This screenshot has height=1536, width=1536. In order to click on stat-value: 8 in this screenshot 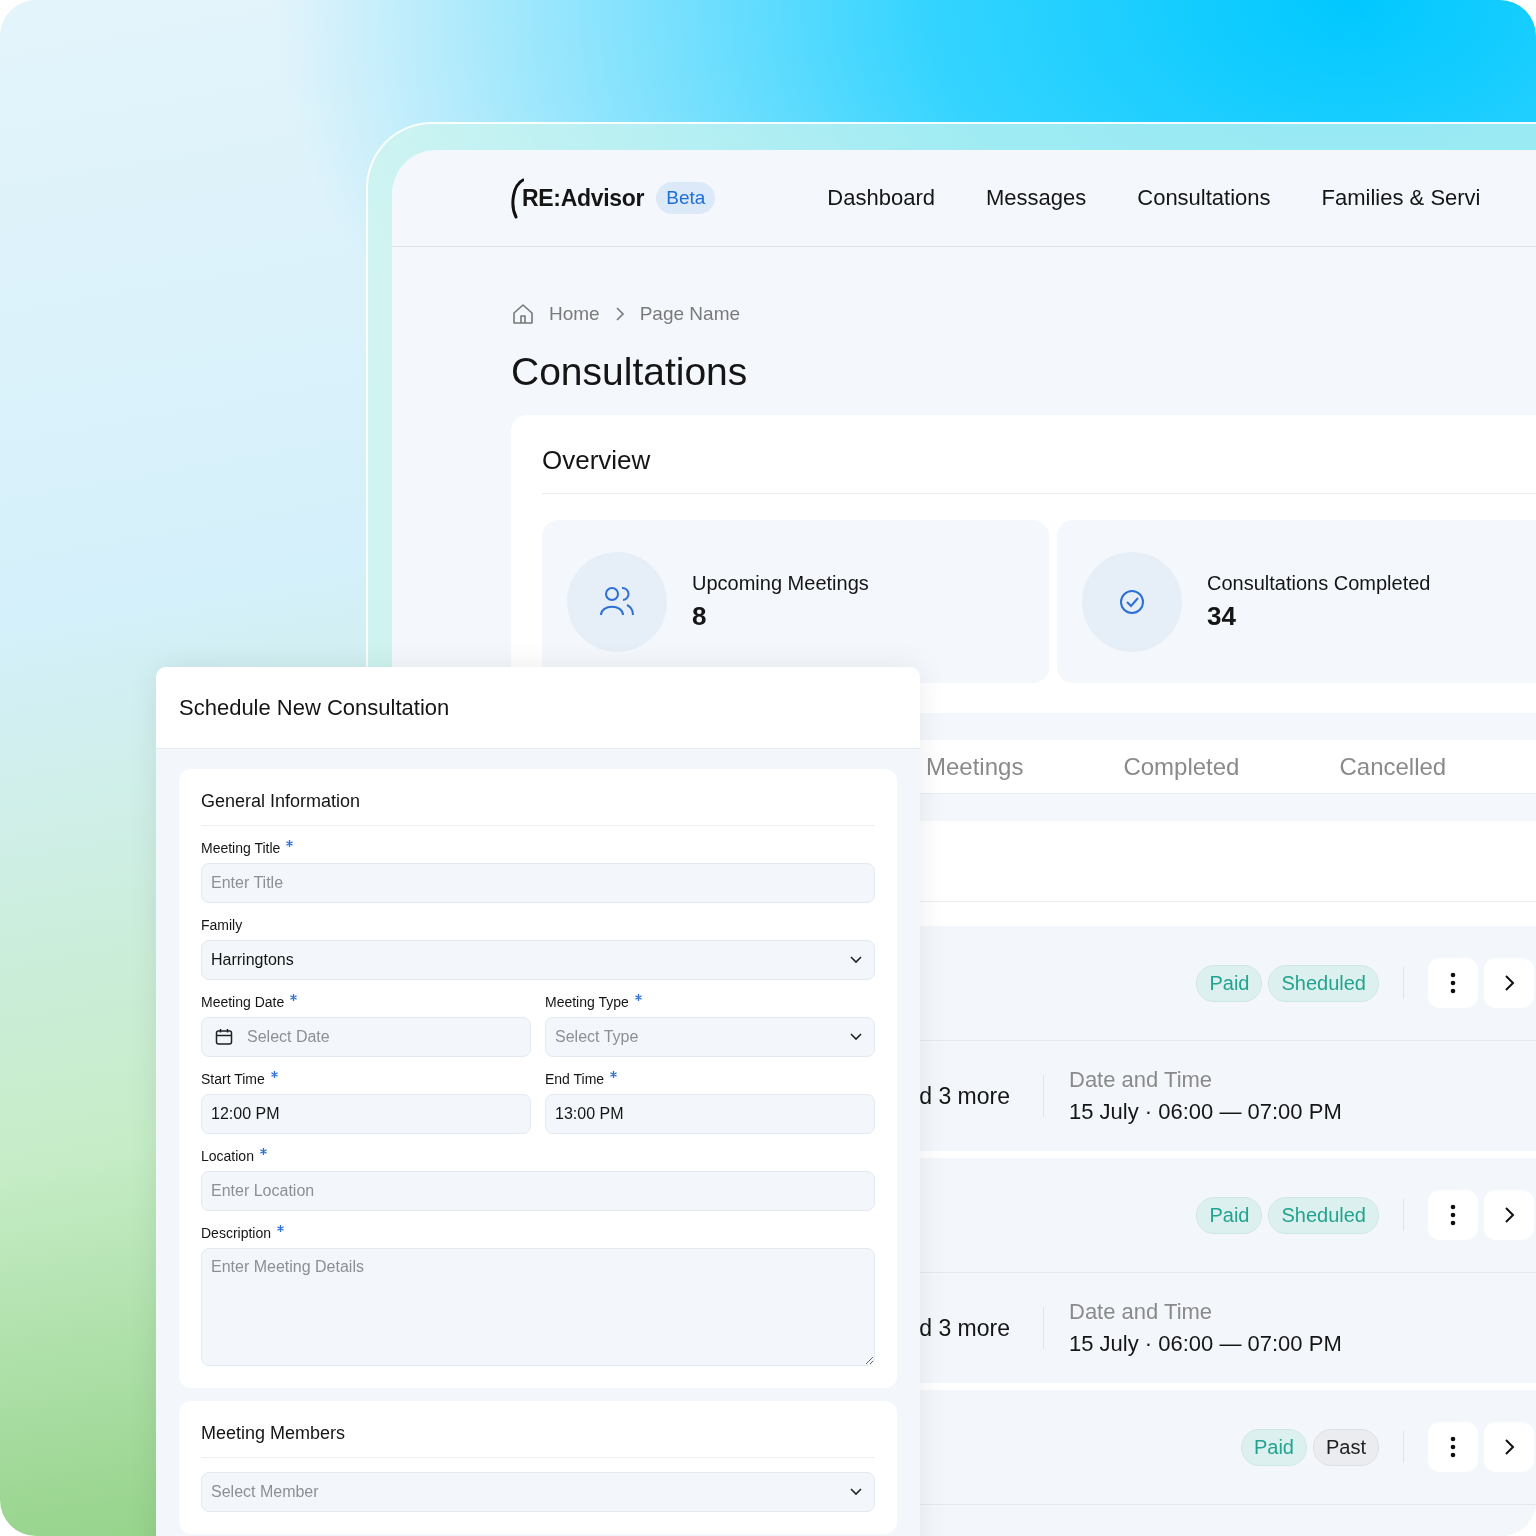, I will do `click(700, 616)`.